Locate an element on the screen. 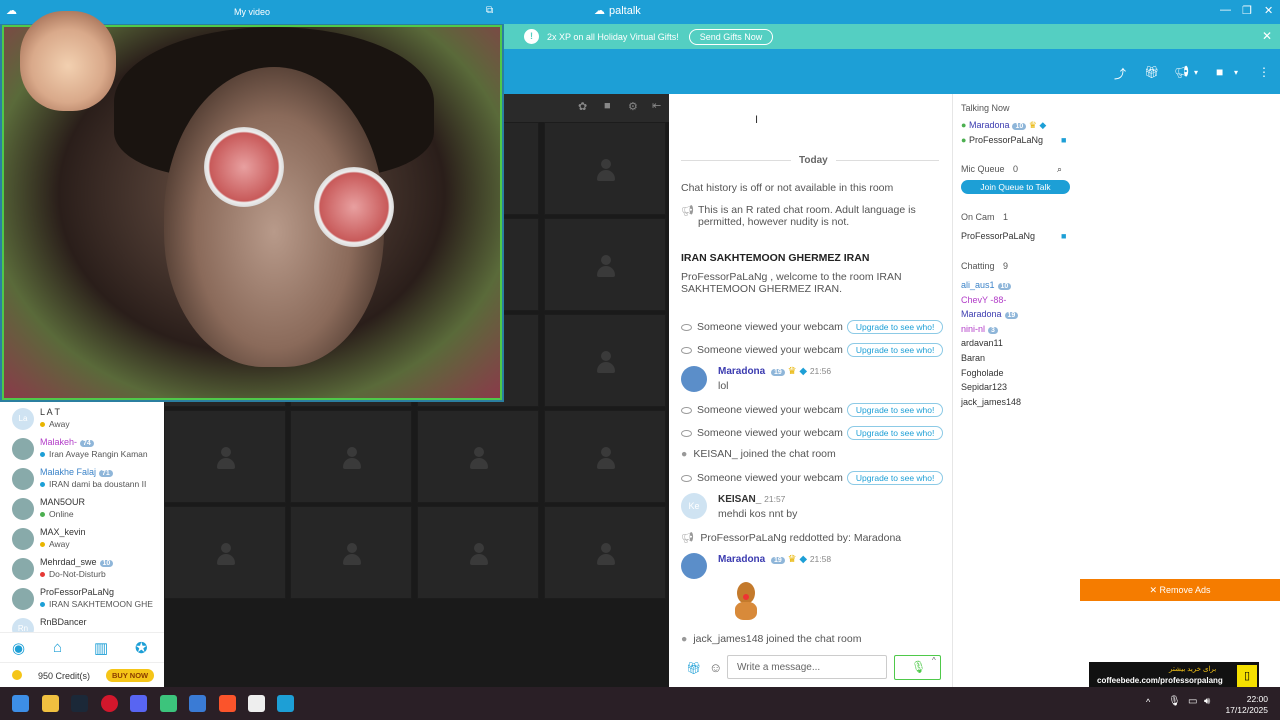 This screenshot has height=720, width=1280. collapse-icon: ⇤ is located at coordinates (656, 105).